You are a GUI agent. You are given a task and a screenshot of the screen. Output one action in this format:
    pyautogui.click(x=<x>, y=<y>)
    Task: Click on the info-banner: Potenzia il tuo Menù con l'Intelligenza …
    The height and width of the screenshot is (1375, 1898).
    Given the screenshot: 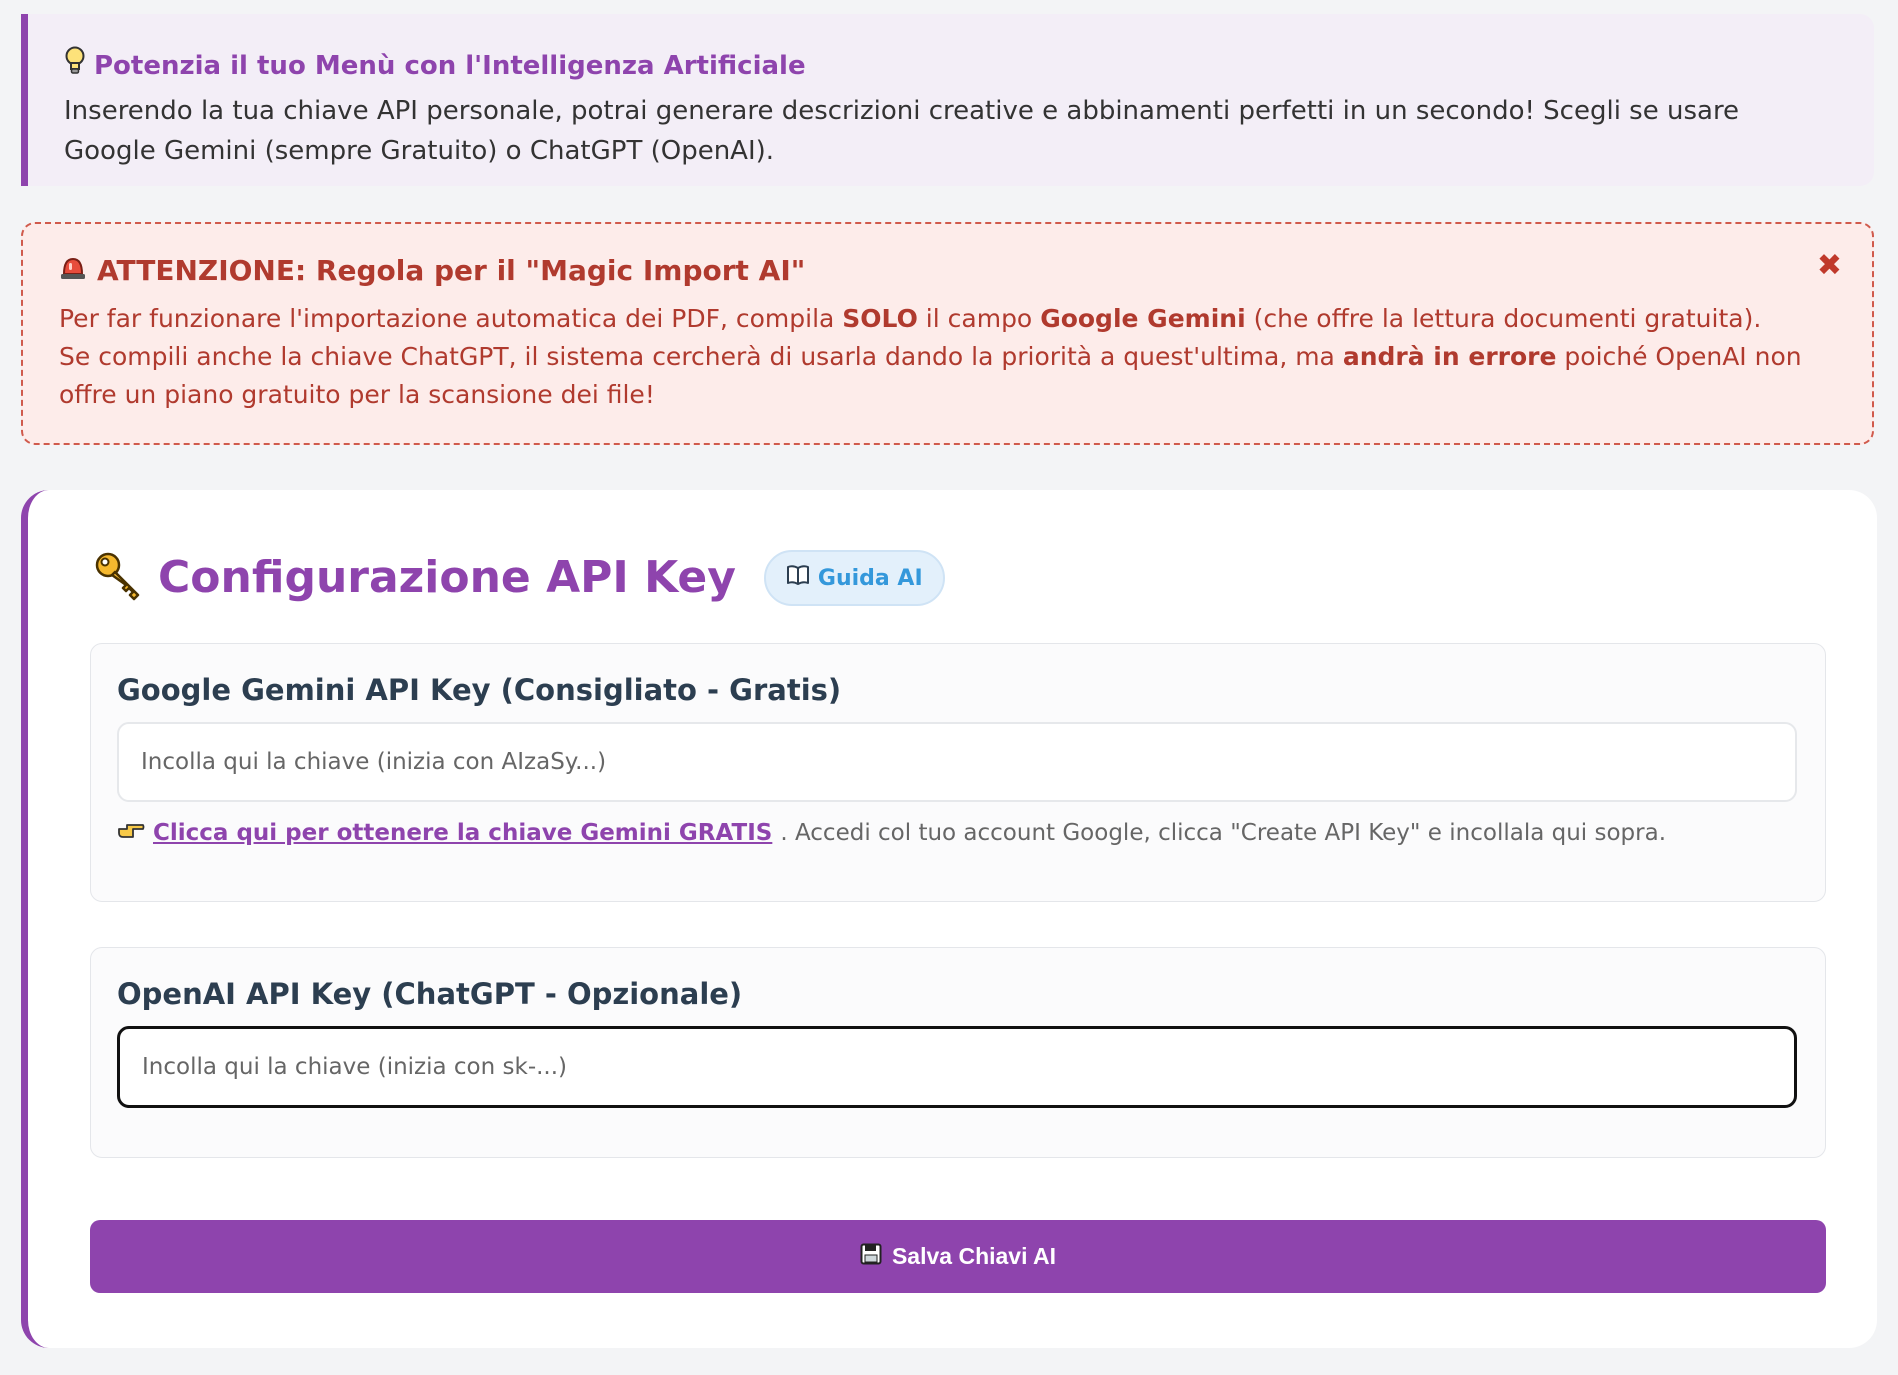 What is the action you would take?
    pyautogui.click(x=947, y=100)
    